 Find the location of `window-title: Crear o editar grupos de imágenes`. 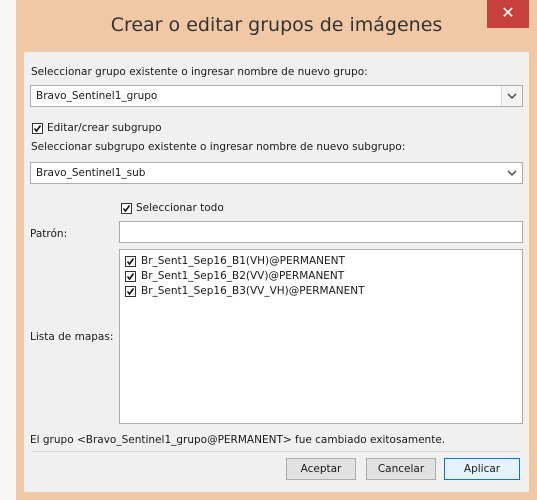

window-title: Crear o editar grupos de imágenes is located at coordinates (276, 25).